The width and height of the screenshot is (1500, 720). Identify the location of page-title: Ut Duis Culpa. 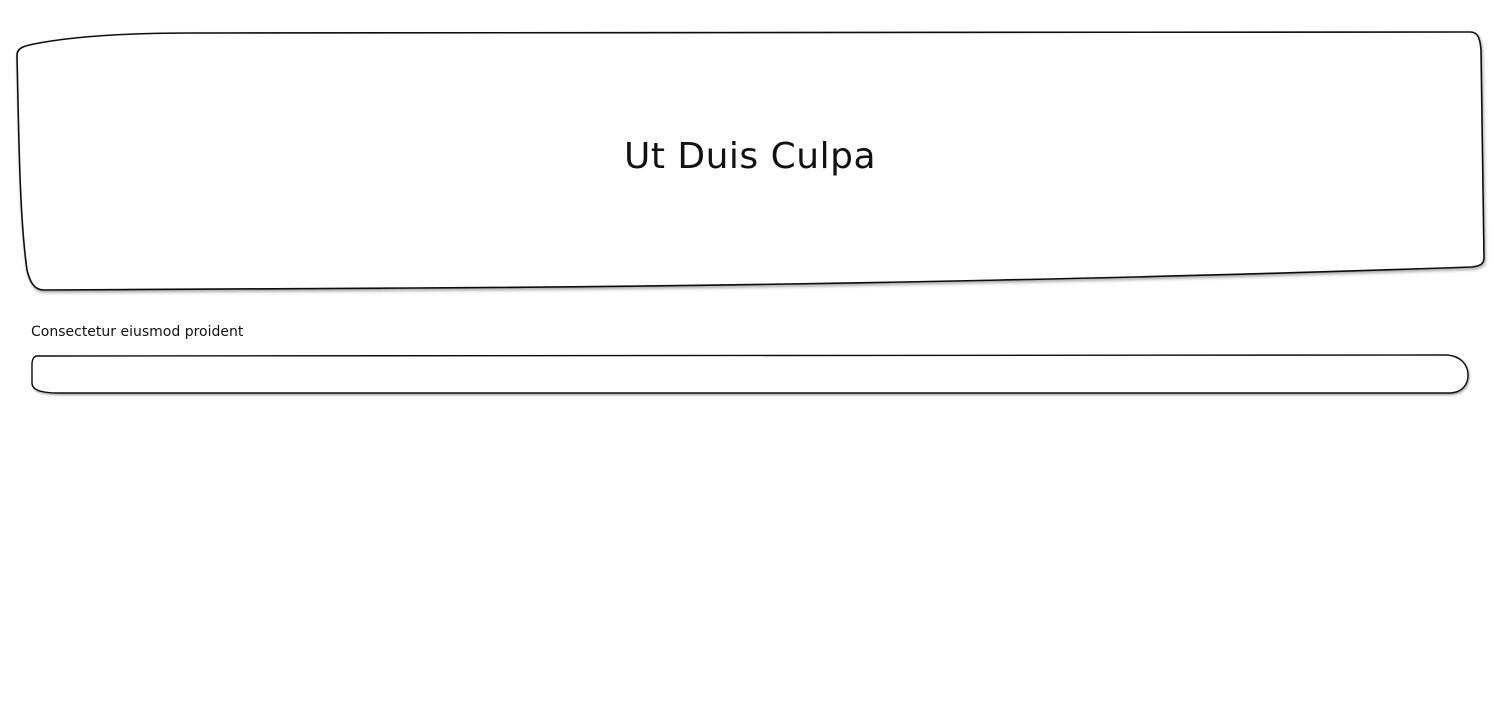
(749, 156).